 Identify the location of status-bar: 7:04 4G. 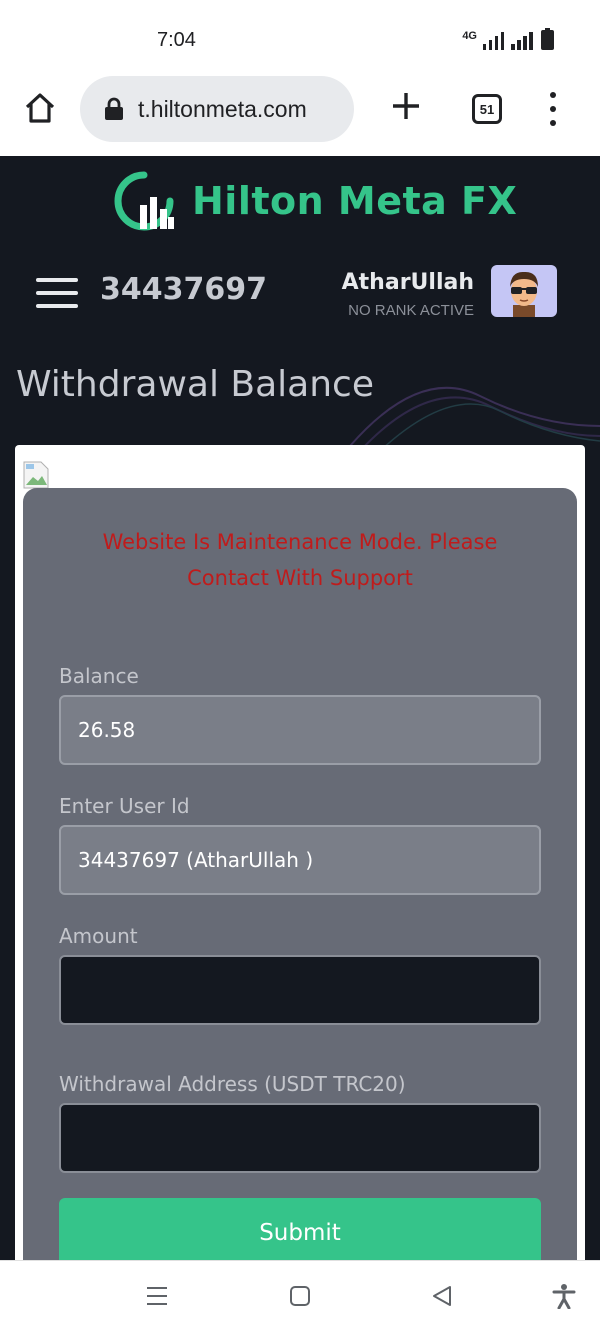
(300, 38).